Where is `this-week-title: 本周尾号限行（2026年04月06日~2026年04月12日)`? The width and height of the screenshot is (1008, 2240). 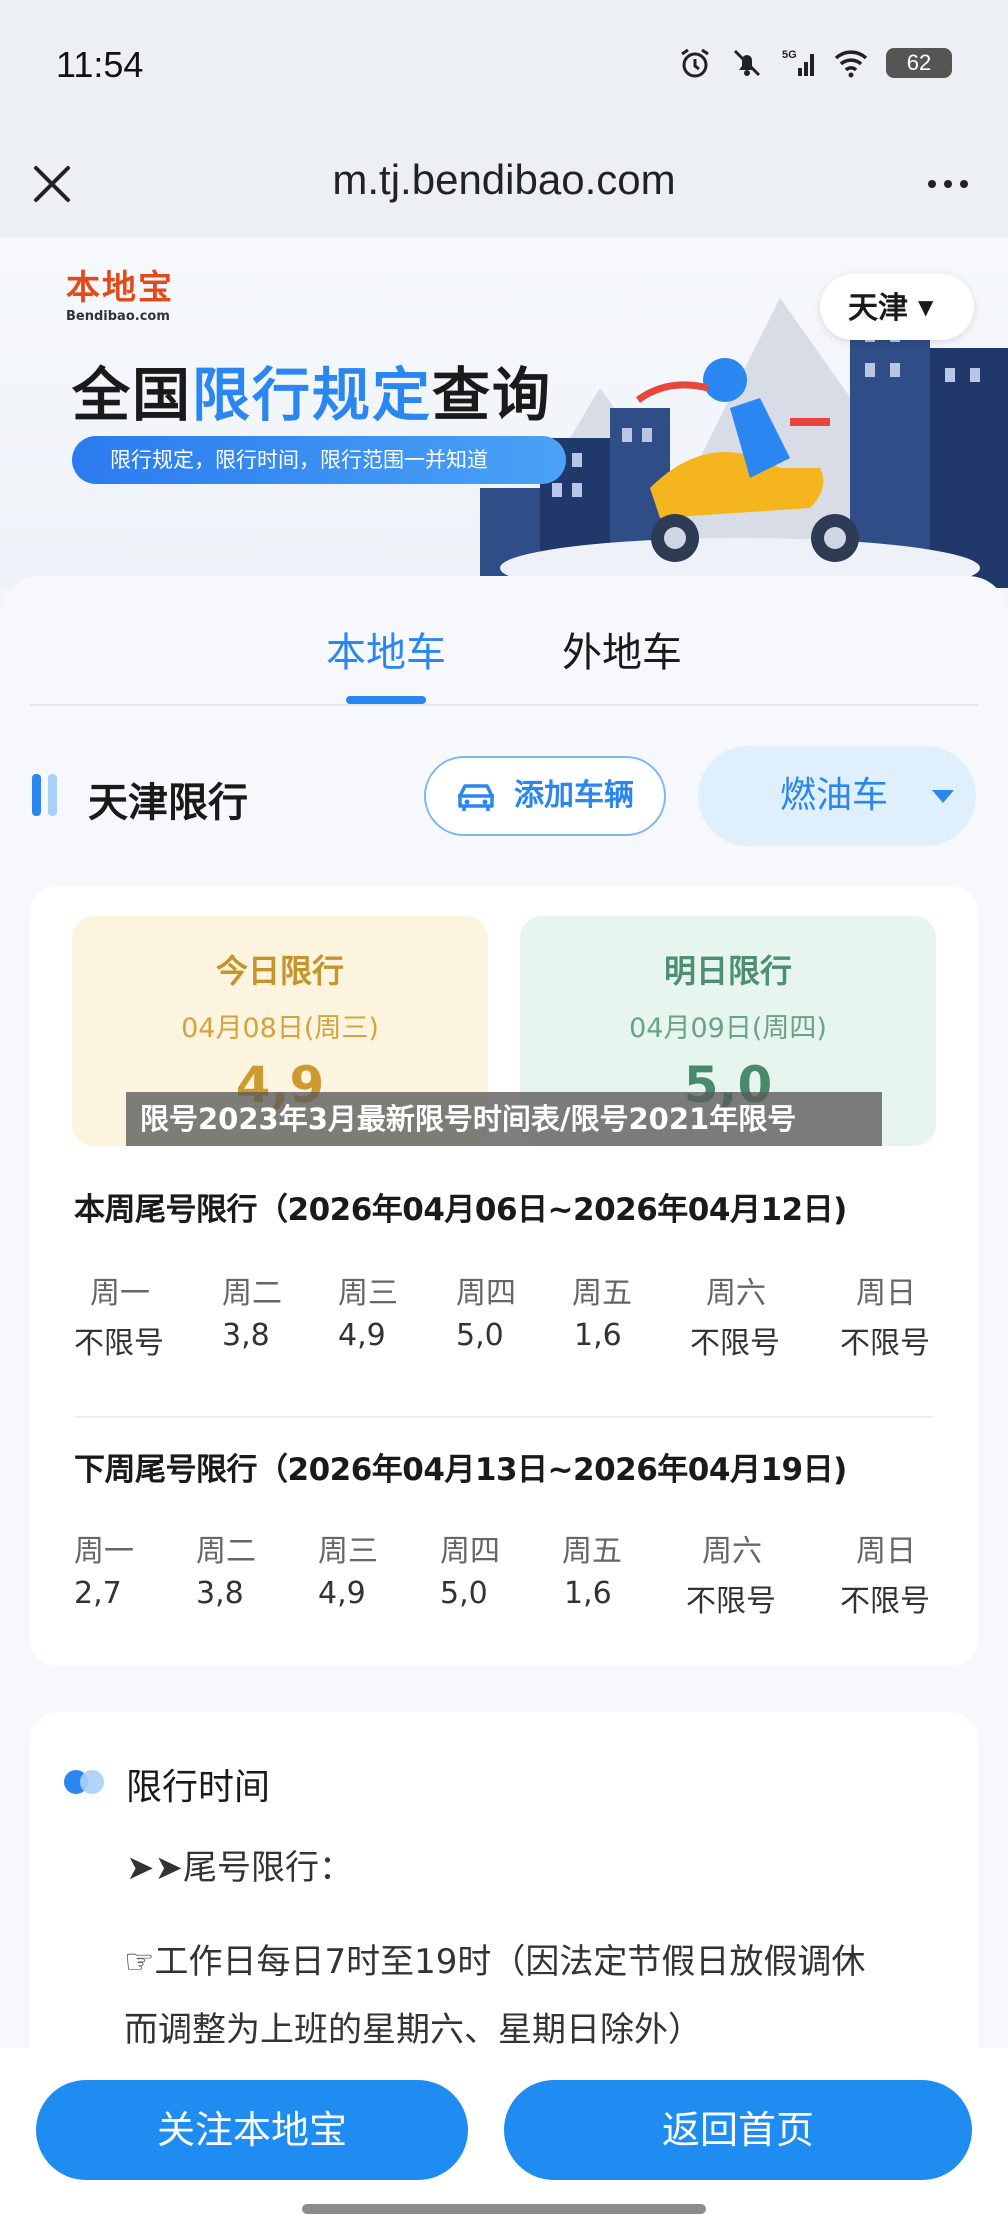
this-week-title: 本周尾号限行（2026年04月06日~2026年04月12日) is located at coordinates (460, 1210).